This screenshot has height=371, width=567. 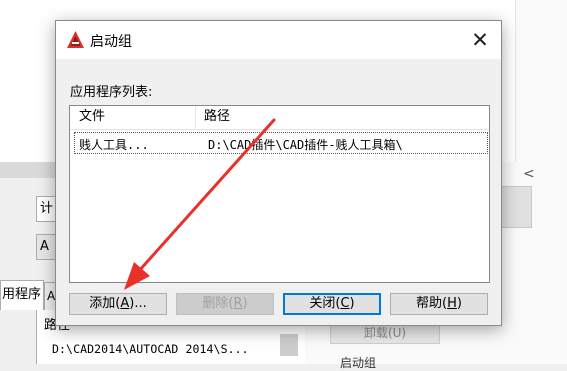 What do you see at coordinates (51, 296) in the screenshot?
I see `background-tab2-label: A` at bounding box center [51, 296].